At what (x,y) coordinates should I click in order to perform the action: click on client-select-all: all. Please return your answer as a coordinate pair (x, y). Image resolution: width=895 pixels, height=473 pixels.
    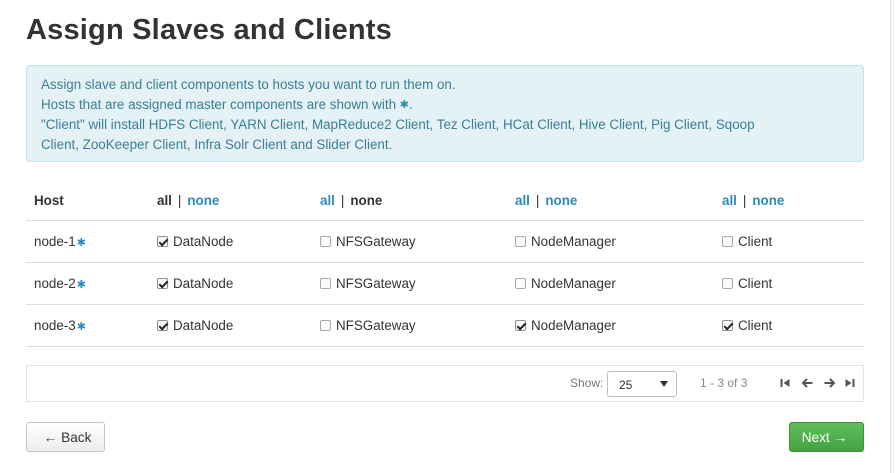
    Looking at the image, I should click on (729, 200).